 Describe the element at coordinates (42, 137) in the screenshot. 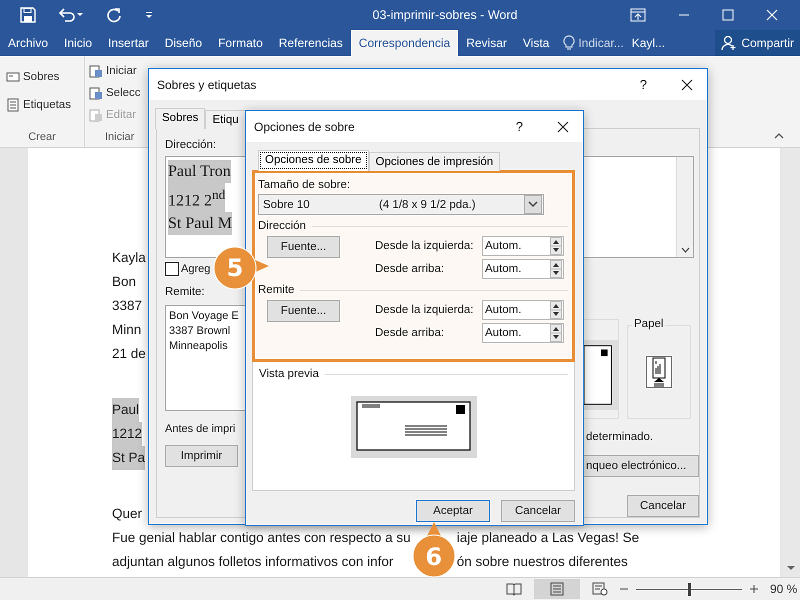

I see `group-label: Crear` at that location.